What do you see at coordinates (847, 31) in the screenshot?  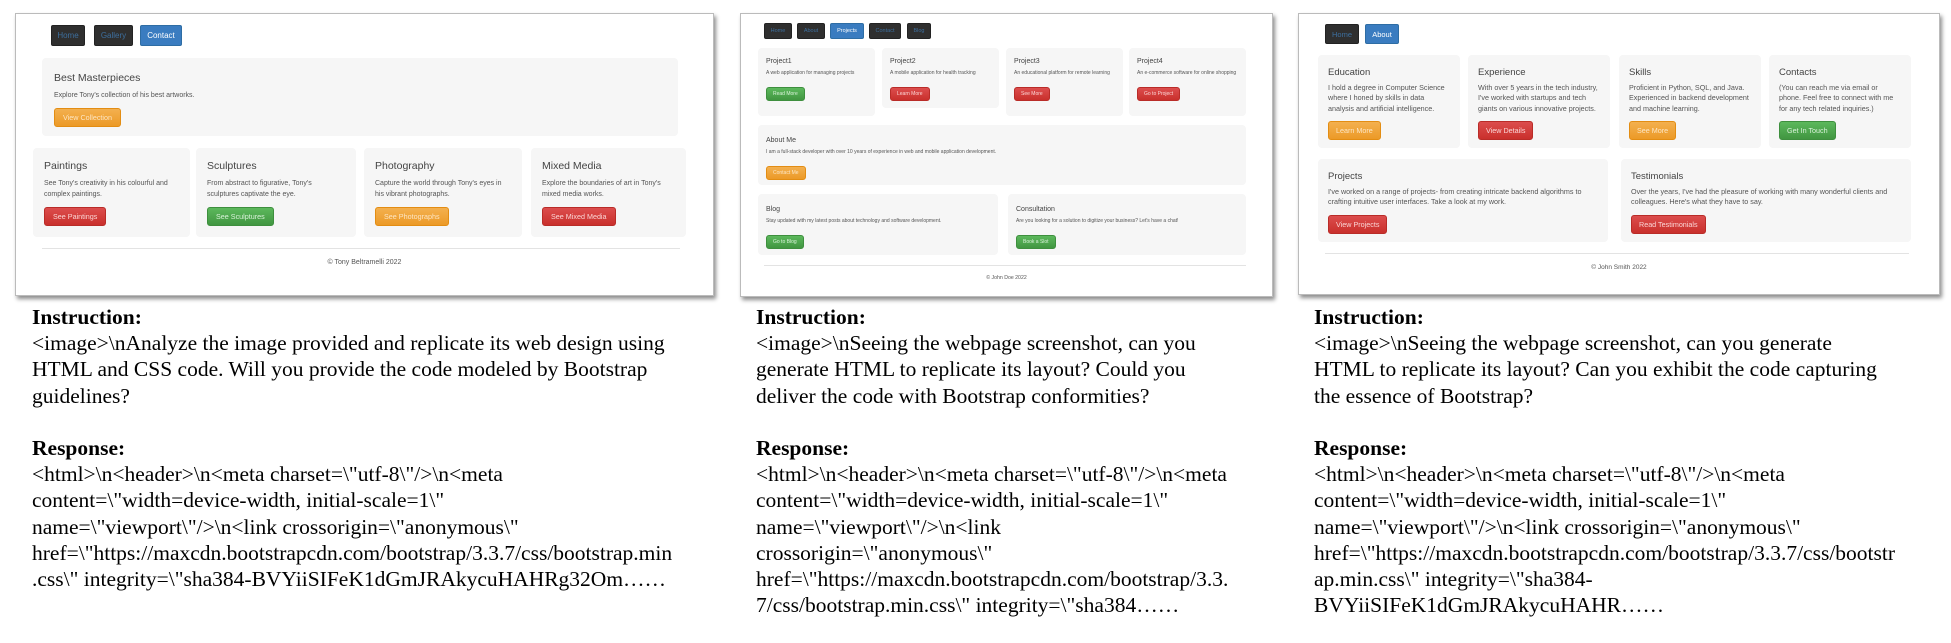 I see `nav-projects: Projects` at bounding box center [847, 31].